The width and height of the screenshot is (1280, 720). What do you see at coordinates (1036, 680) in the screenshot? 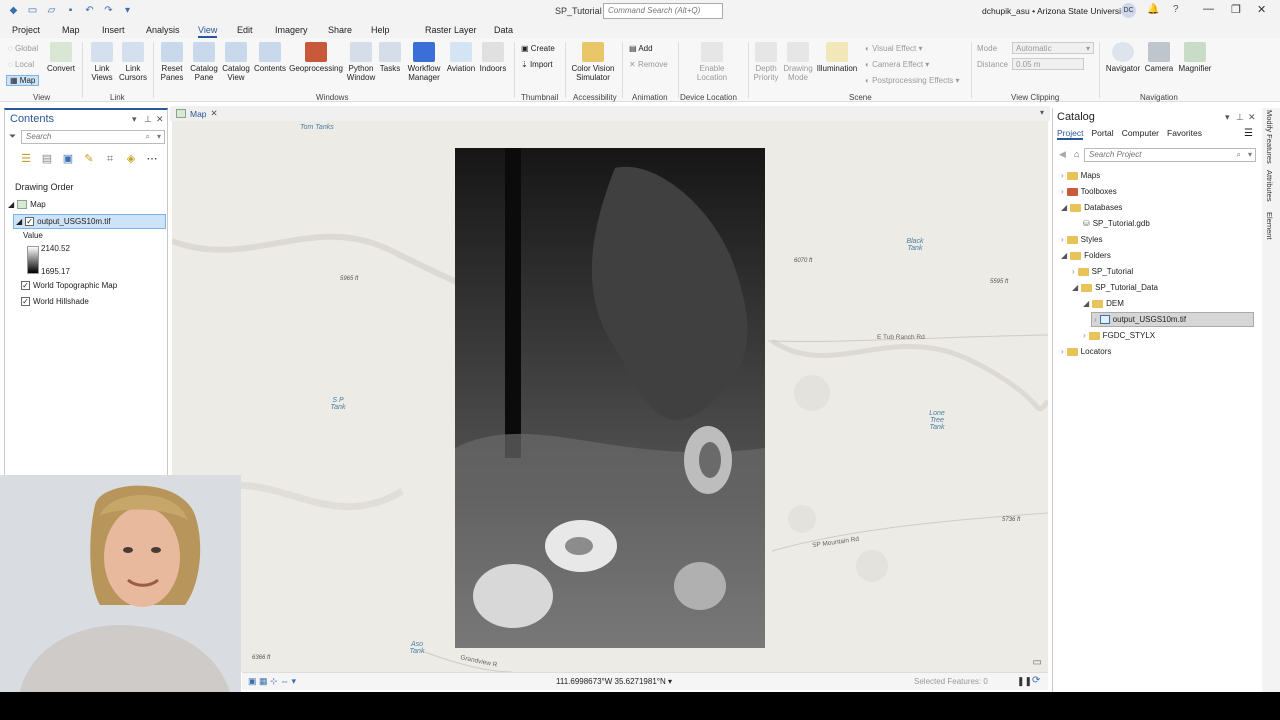
I see `refresh-icon: ⟳` at bounding box center [1036, 680].